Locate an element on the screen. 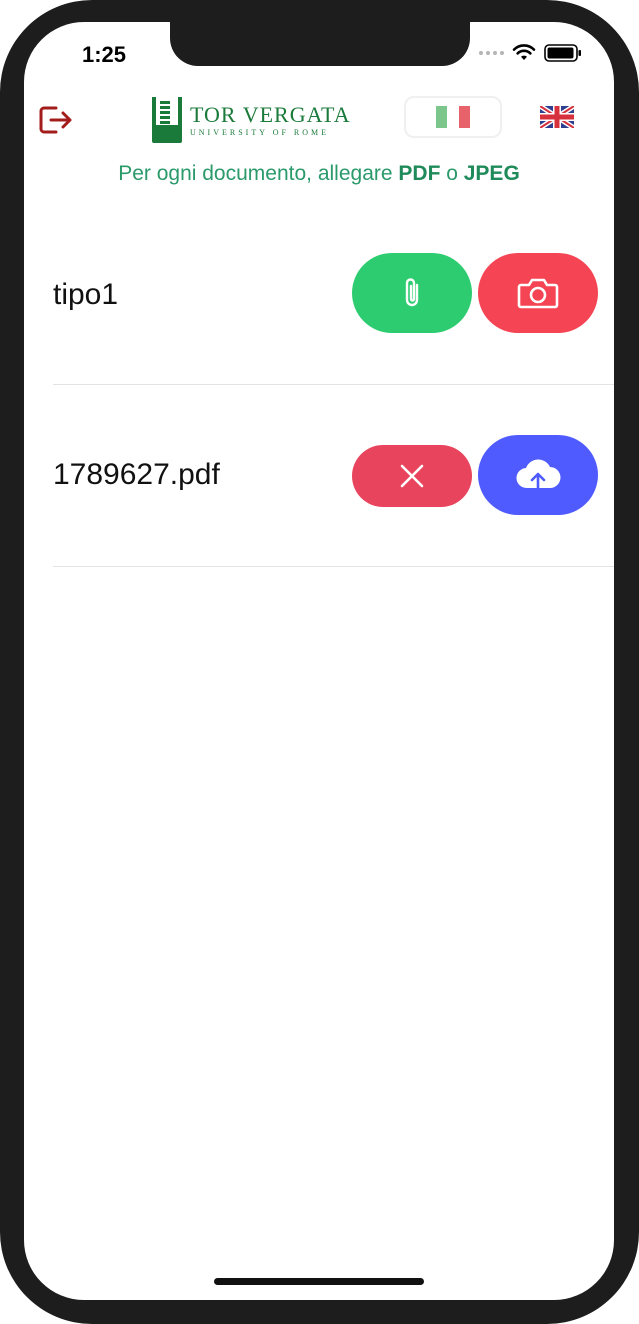 This screenshot has height=1324, width=639. close-icon is located at coordinates (412, 476).